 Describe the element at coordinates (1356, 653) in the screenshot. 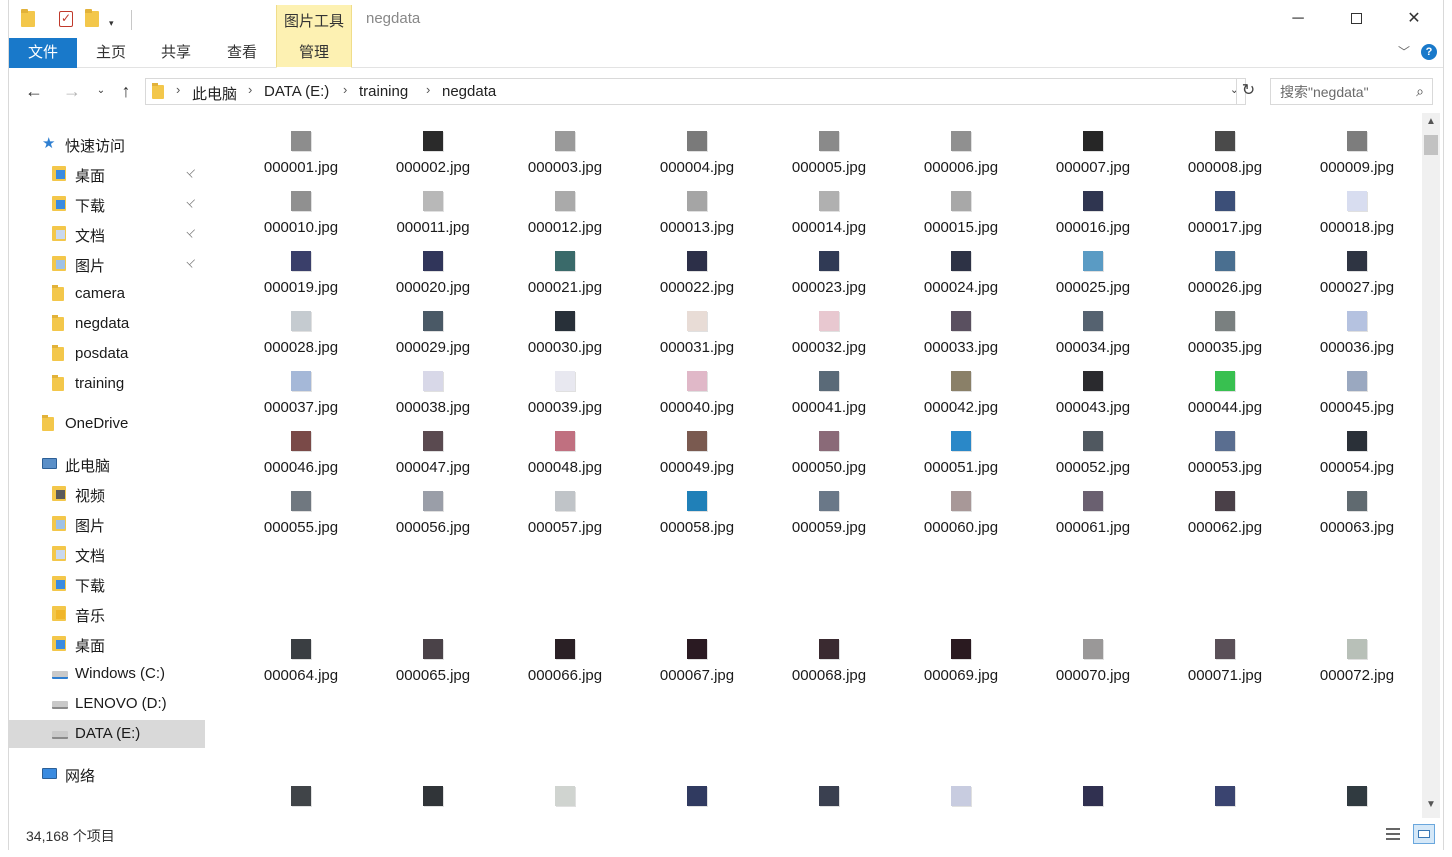

I see `file-item: 000072.jpg` at that location.